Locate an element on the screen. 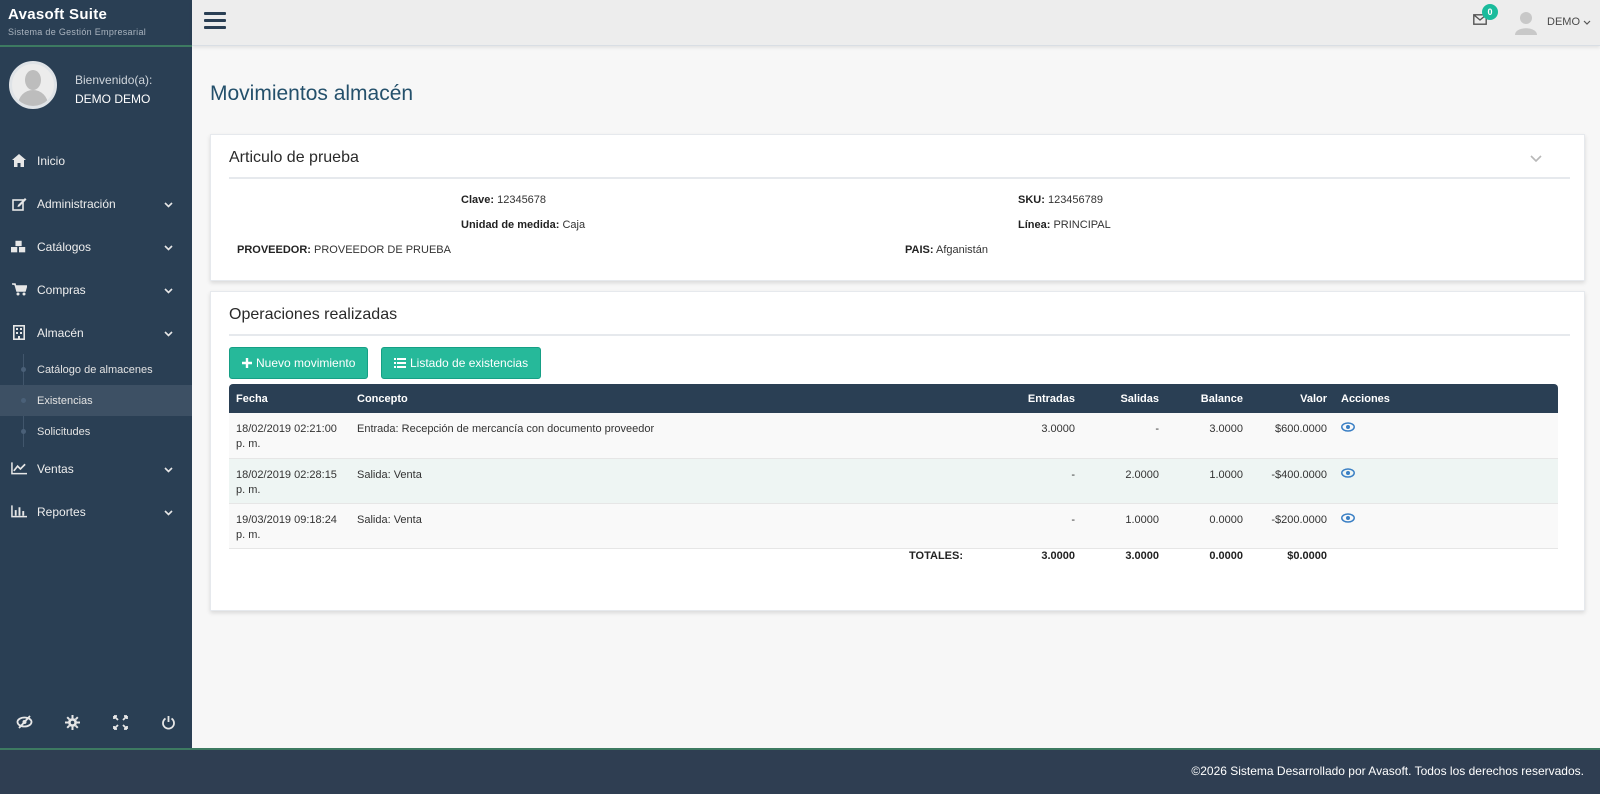 Image resolution: width=1600 pixels, height=794 pixels. topbar: 0 DEMO is located at coordinates (896, 23).